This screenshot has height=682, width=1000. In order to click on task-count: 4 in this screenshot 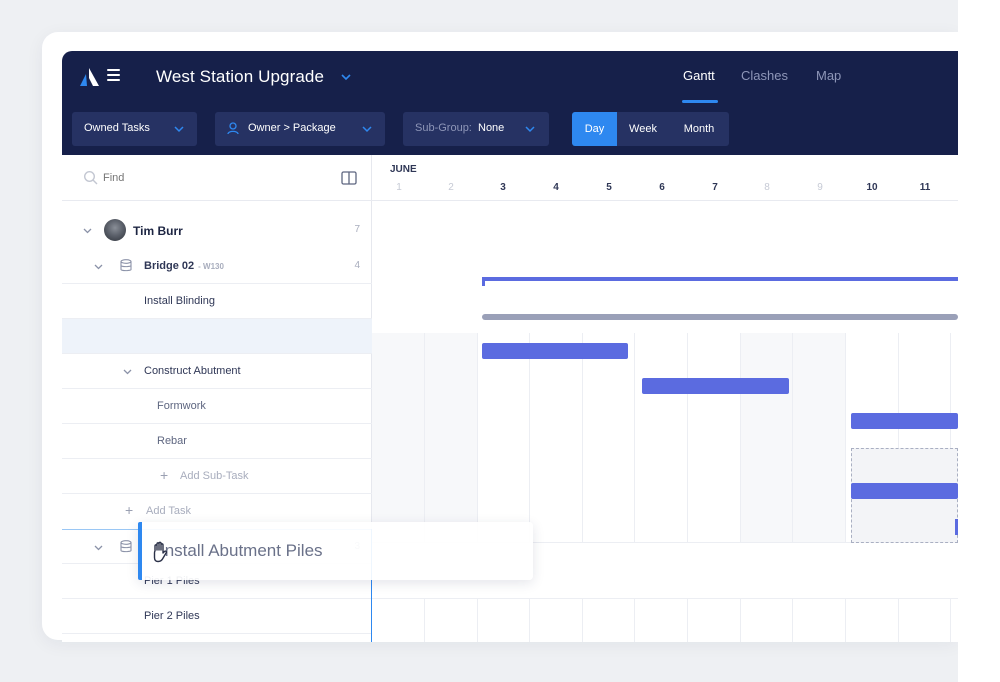, I will do `click(357, 265)`.